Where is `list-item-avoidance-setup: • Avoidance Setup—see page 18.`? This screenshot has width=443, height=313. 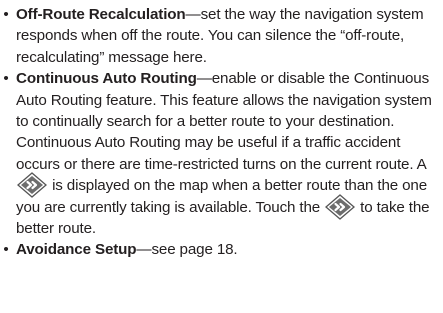
list-item-avoidance-setup: • Avoidance Setup—see page 18. is located at coordinates (221, 249).